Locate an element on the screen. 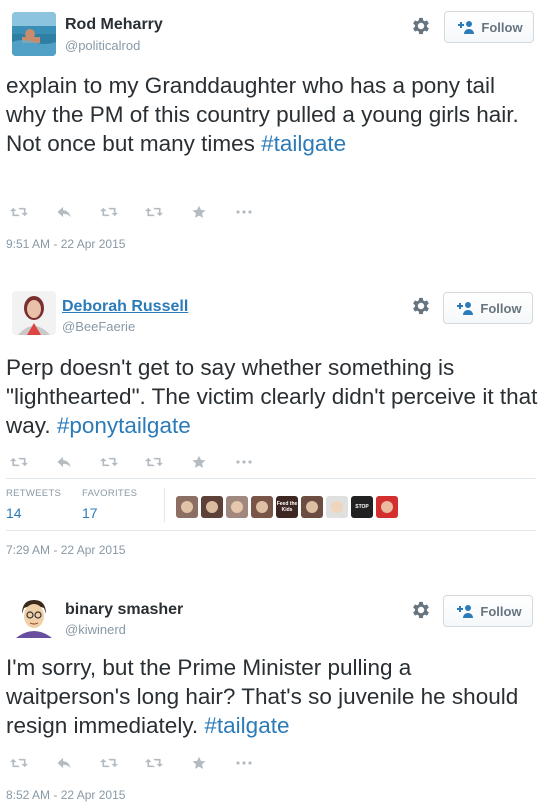 The image size is (544, 810). favoriter-avatar: STOP is located at coordinates (362, 507).